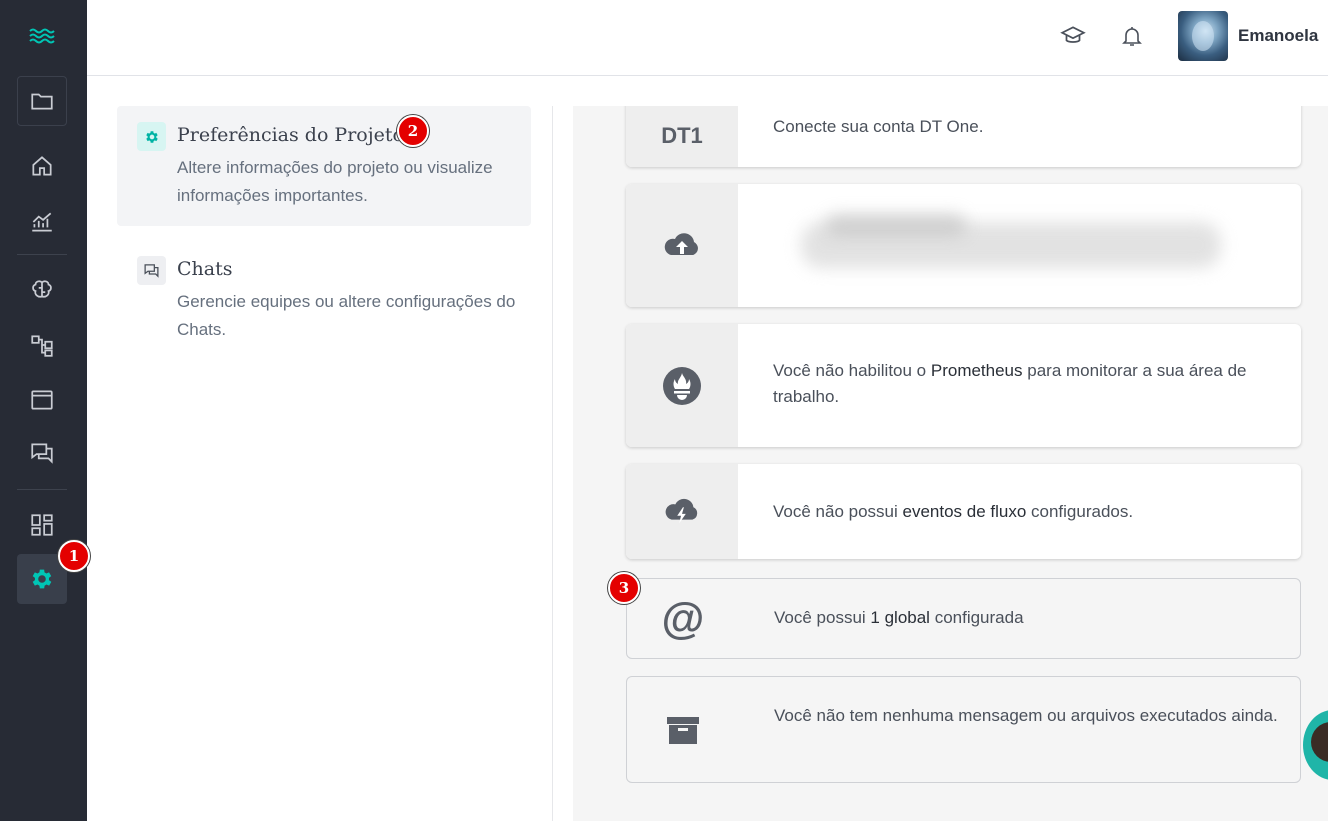 Image resolution: width=1328 pixels, height=821 pixels. What do you see at coordinates (896, 225) in the screenshot?
I see `blurred-content` at bounding box center [896, 225].